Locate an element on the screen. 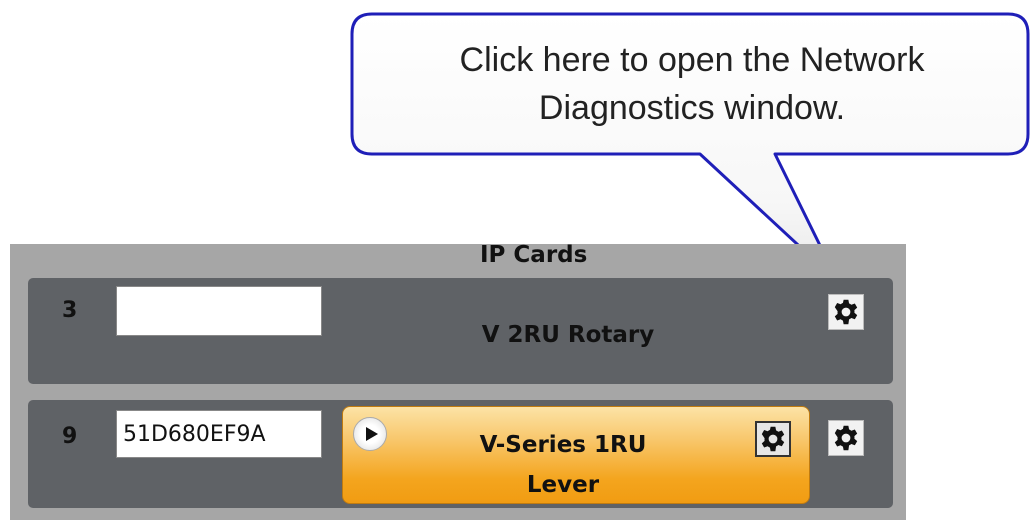 The height and width of the screenshot is (520, 1032). device-label-line-1: V-Series 1RU is located at coordinates (563, 445).